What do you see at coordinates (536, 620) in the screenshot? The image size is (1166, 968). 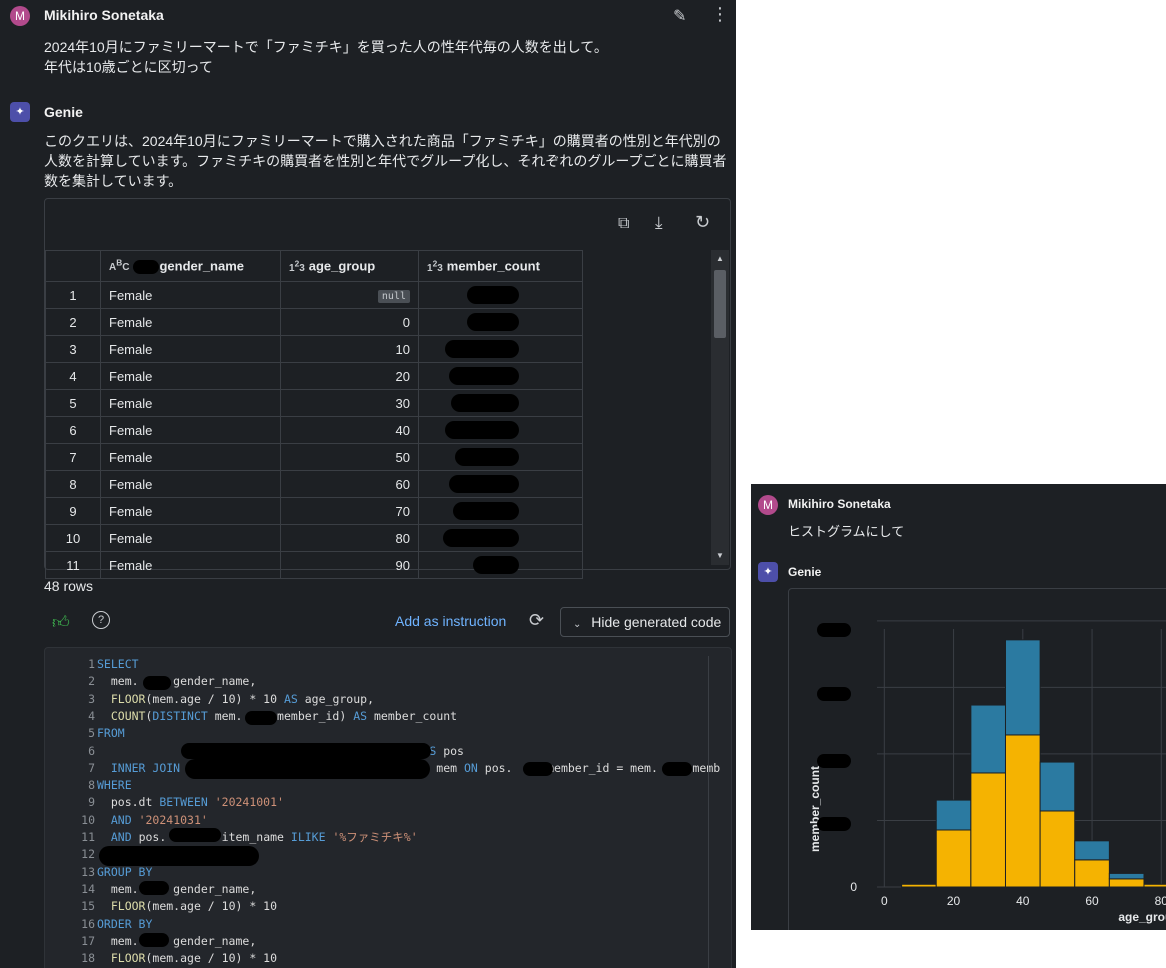 I see `regenerate-icon: ⟳` at bounding box center [536, 620].